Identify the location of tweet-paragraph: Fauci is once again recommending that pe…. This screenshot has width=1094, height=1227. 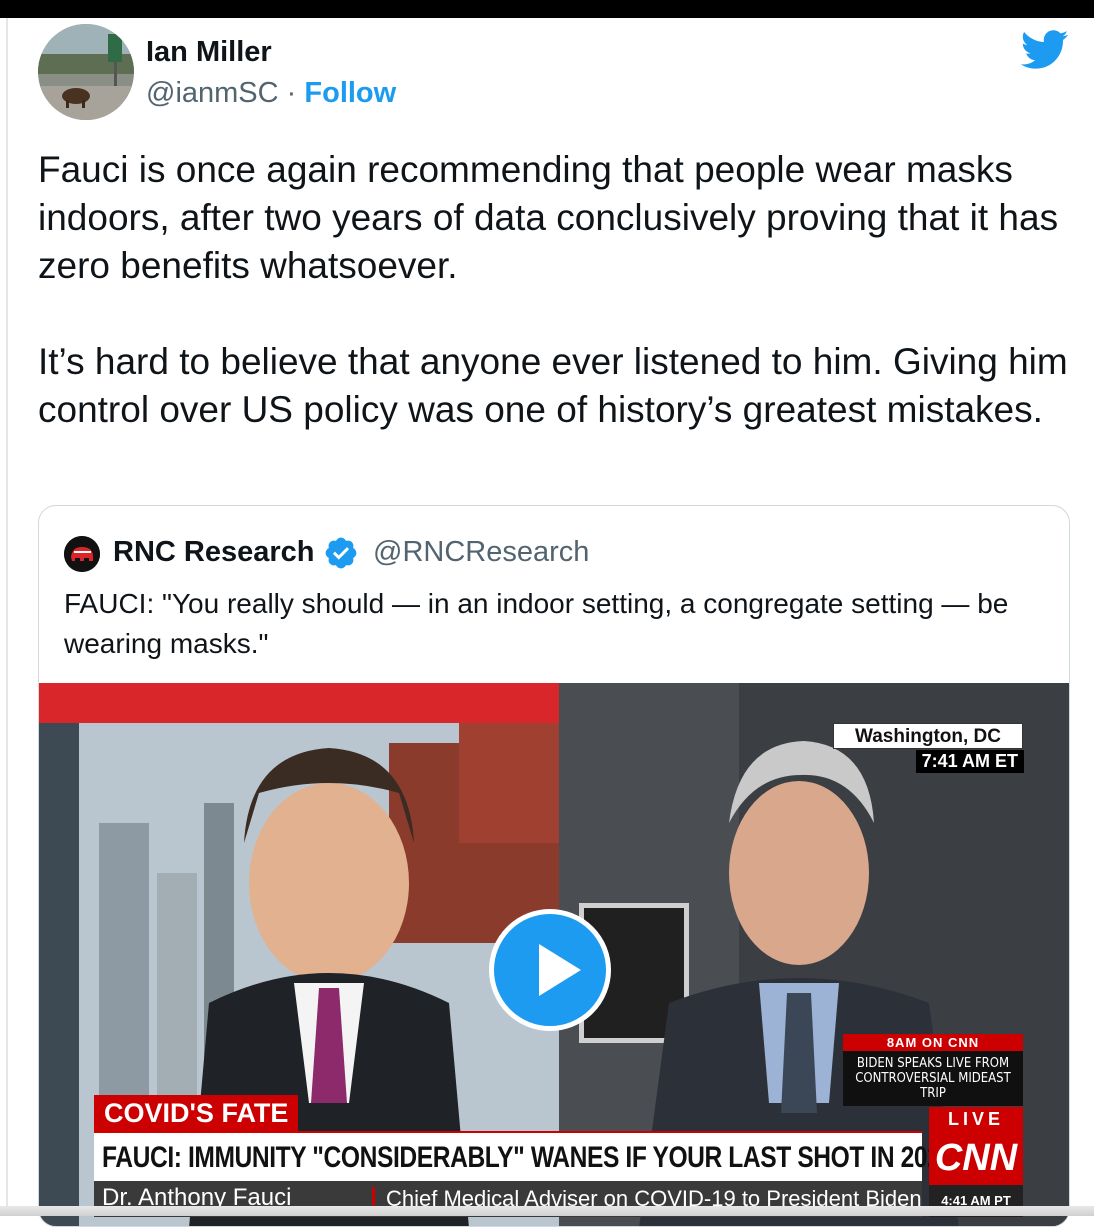
(548, 217).